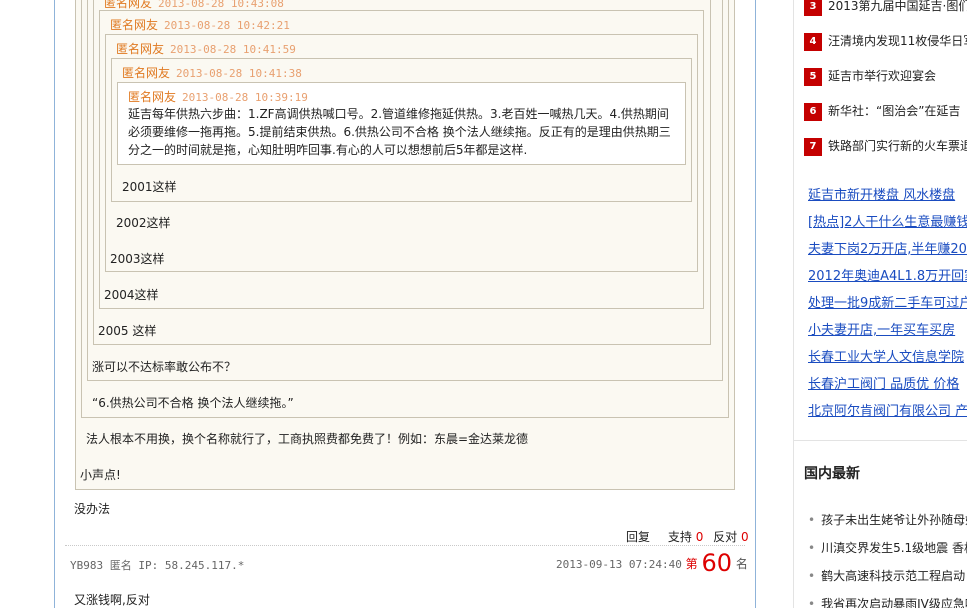  Describe the element at coordinates (221, 5) in the screenshot. I see `quote-date: 2013-08-28 10:43:08` at that location.